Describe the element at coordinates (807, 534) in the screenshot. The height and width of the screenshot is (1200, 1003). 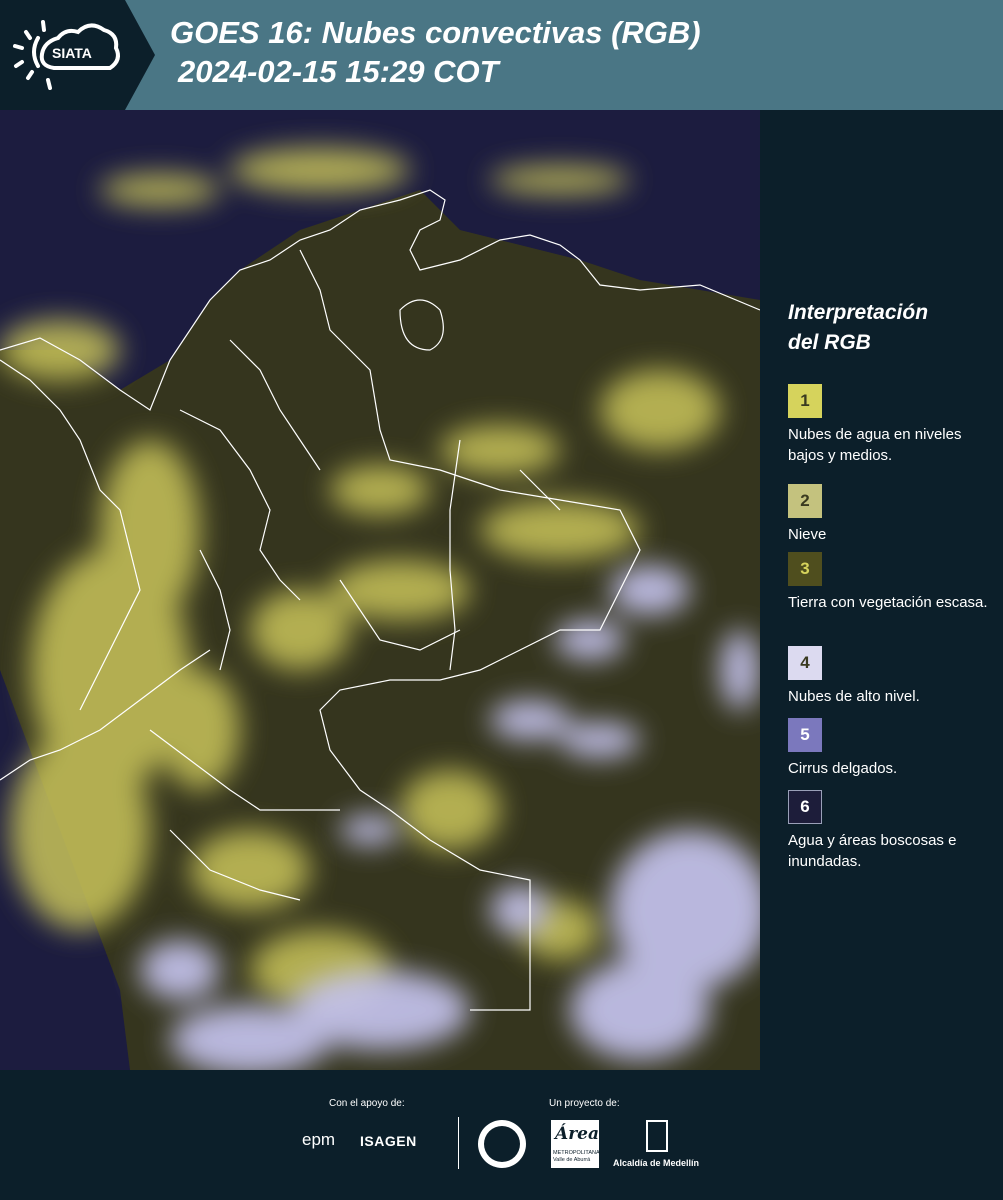
I see `legend-label: Nieve` at that location.